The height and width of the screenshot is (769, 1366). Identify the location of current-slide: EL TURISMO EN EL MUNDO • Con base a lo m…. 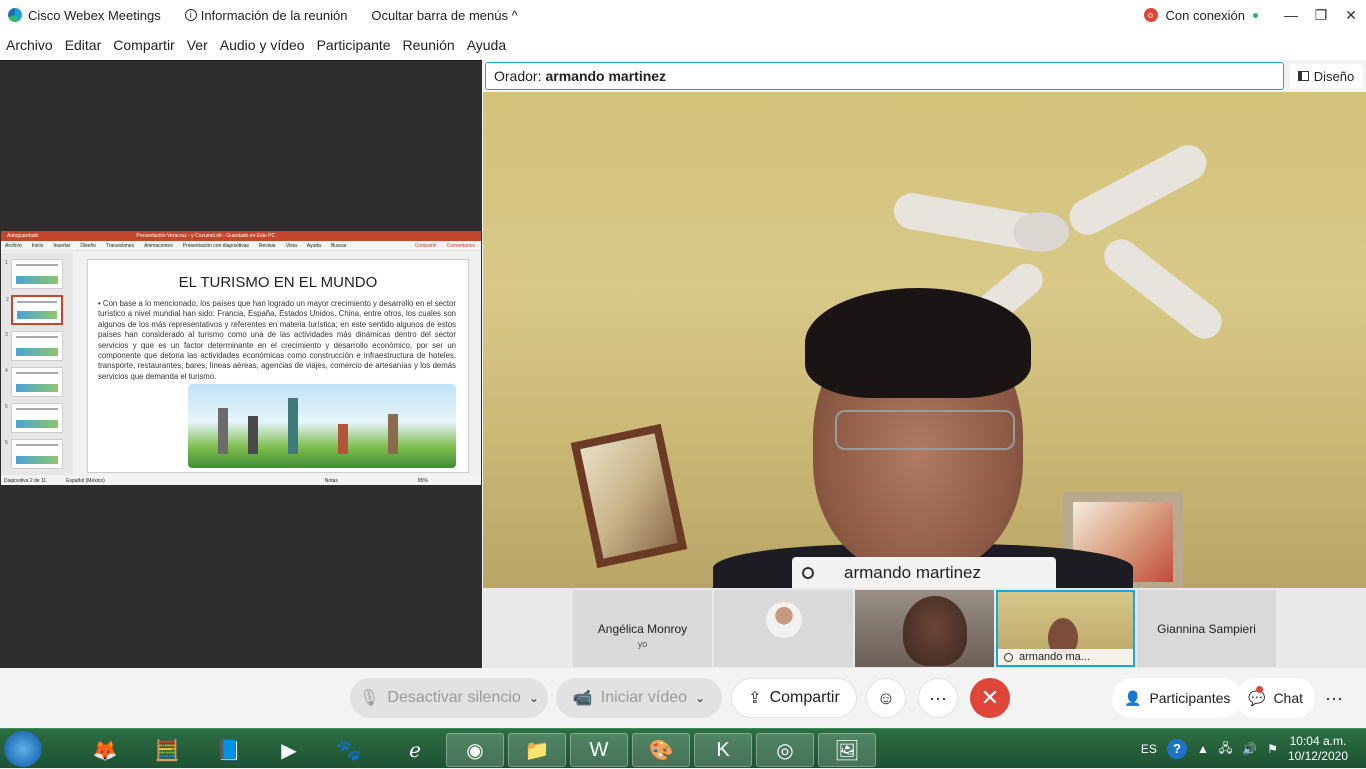
(278, 366).